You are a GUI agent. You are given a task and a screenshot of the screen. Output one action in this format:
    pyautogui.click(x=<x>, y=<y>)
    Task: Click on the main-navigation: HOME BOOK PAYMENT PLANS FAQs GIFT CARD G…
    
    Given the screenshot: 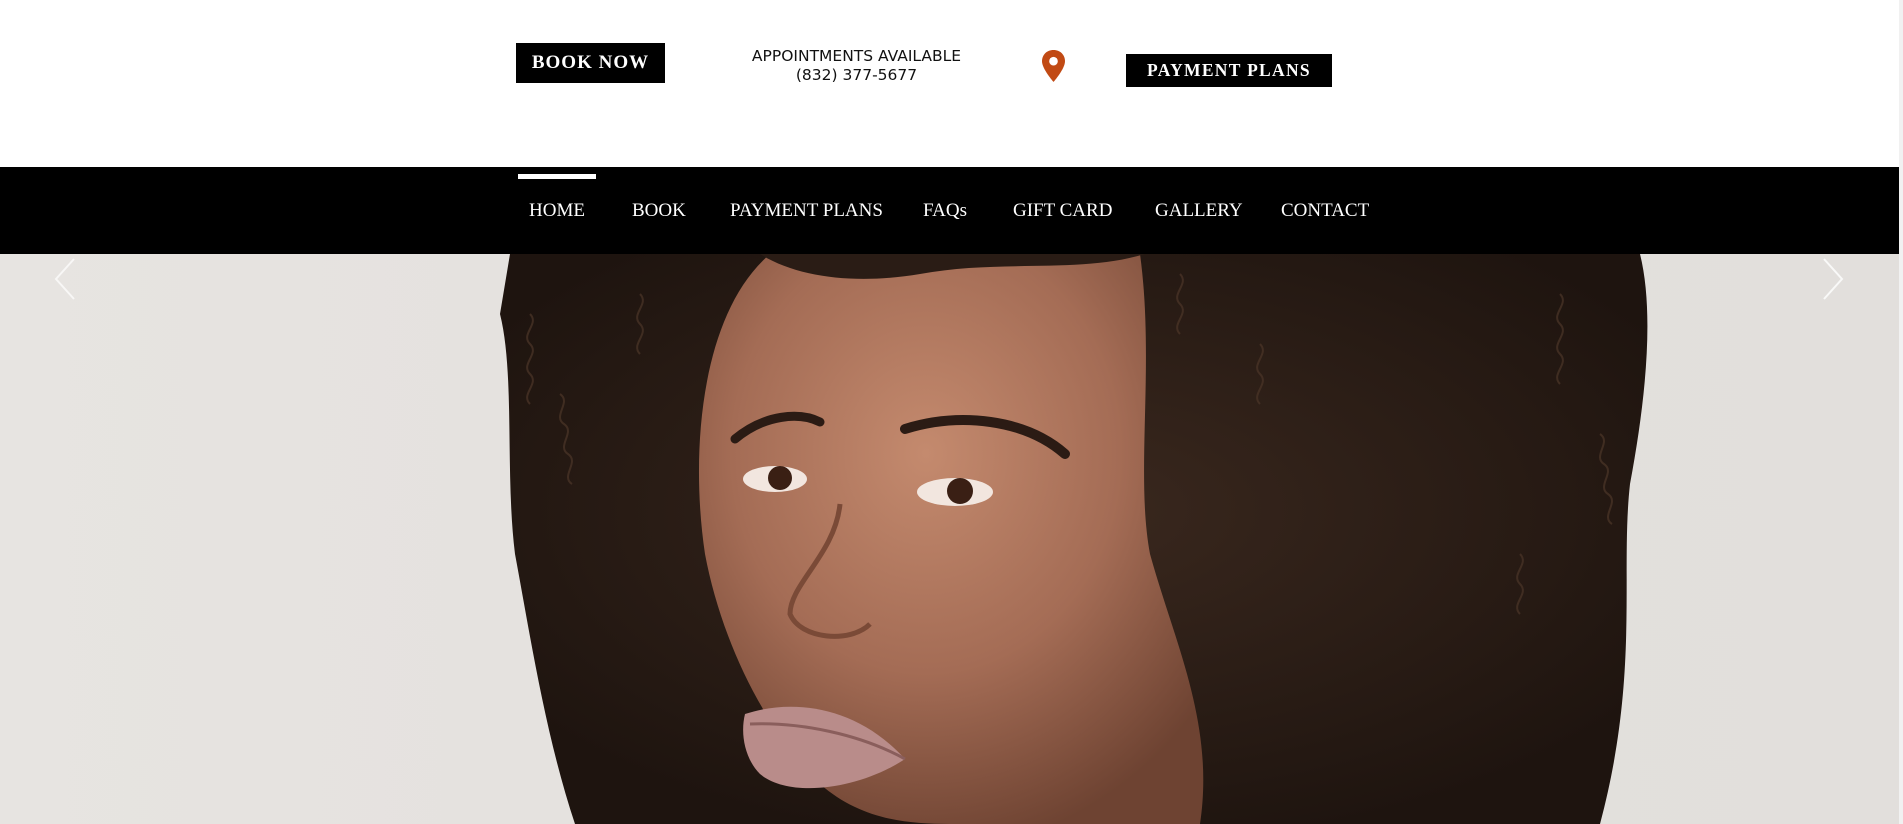 What is the action you would take?
    pyautogui.click(x=949, y=210)
    